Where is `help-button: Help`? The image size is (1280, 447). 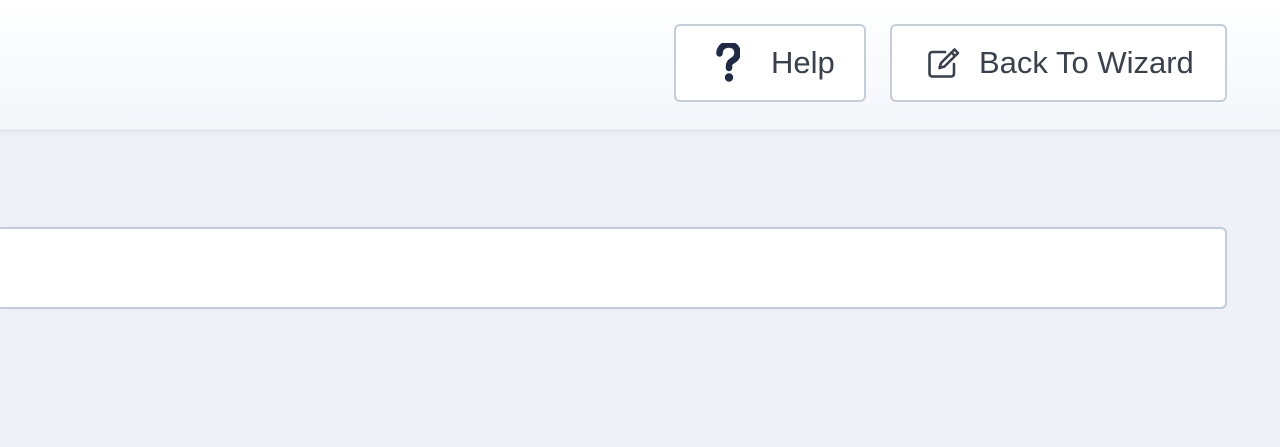 help-button: Help is located at coordinates (770, 63).